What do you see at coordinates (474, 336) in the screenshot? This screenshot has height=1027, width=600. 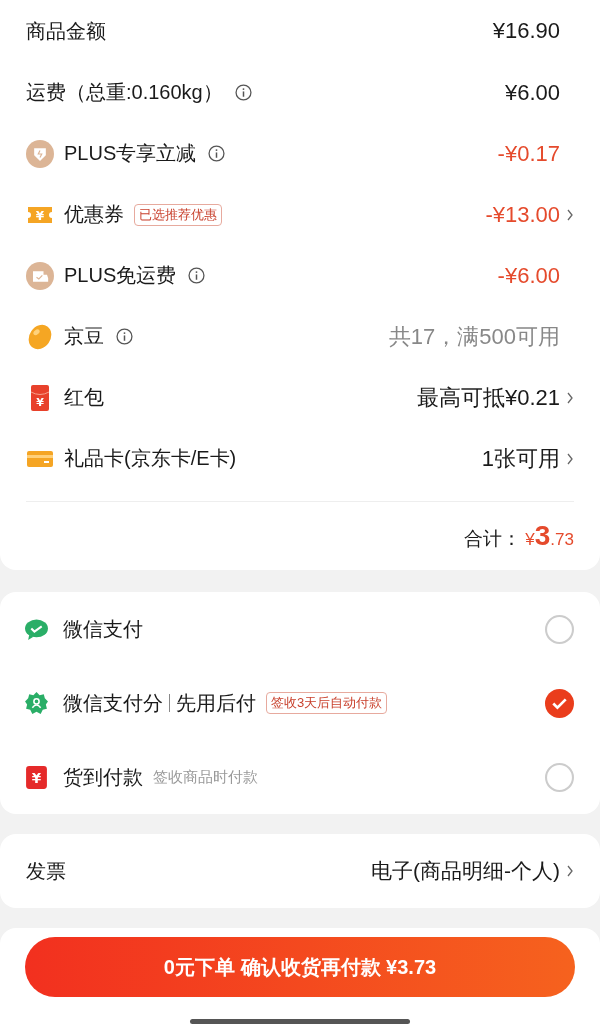 I see `row-value: 共17，满500可用` at bounding box center [474, 336].